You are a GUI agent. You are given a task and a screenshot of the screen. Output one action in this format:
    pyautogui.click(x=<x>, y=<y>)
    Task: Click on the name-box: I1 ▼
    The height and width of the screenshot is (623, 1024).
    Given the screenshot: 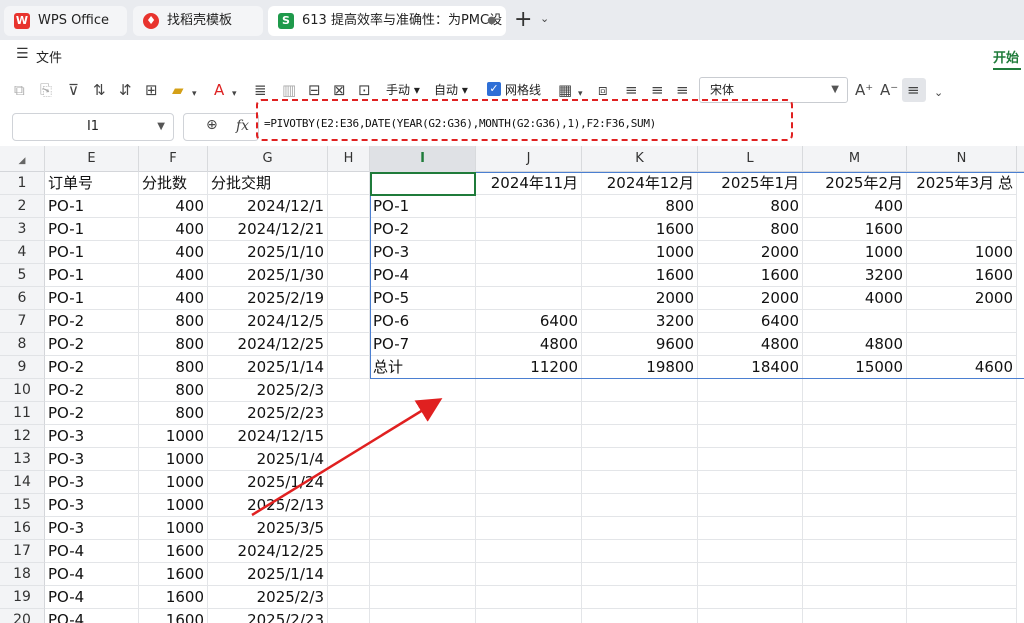 What is the action you would take?
    pyautogui.click(x=93, y=127)
    